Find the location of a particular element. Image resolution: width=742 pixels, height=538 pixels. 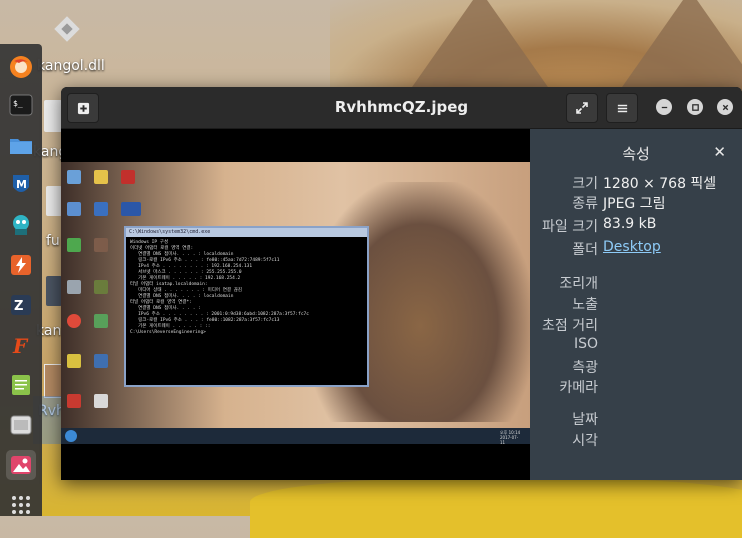

properties-close-button: ✕ is located at coordinates (719, 152).